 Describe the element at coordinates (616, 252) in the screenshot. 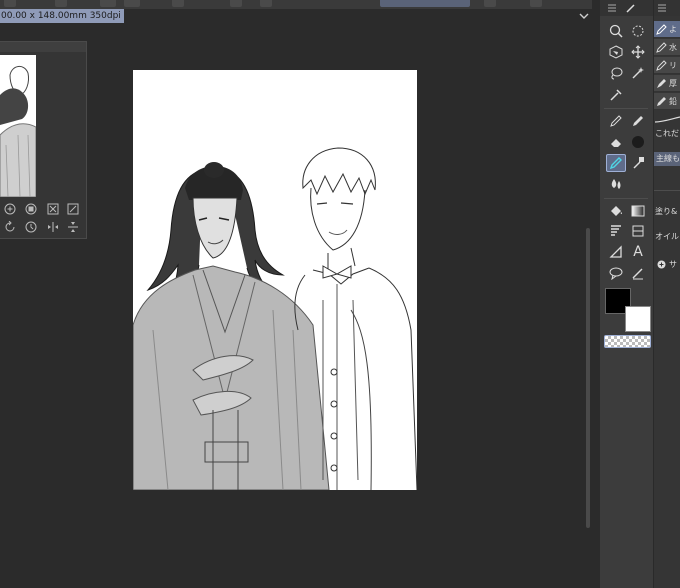

I see `ruler-tool-icon` at that location.